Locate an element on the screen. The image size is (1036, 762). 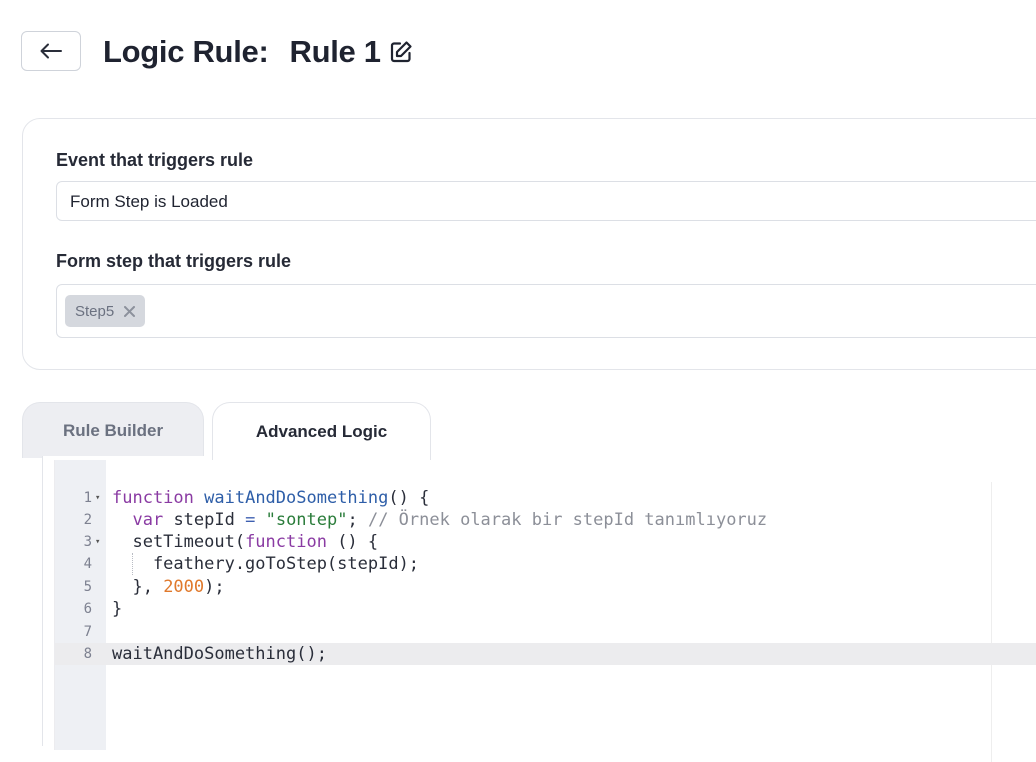
line-number: 6 is located at coordinates (87, 609).